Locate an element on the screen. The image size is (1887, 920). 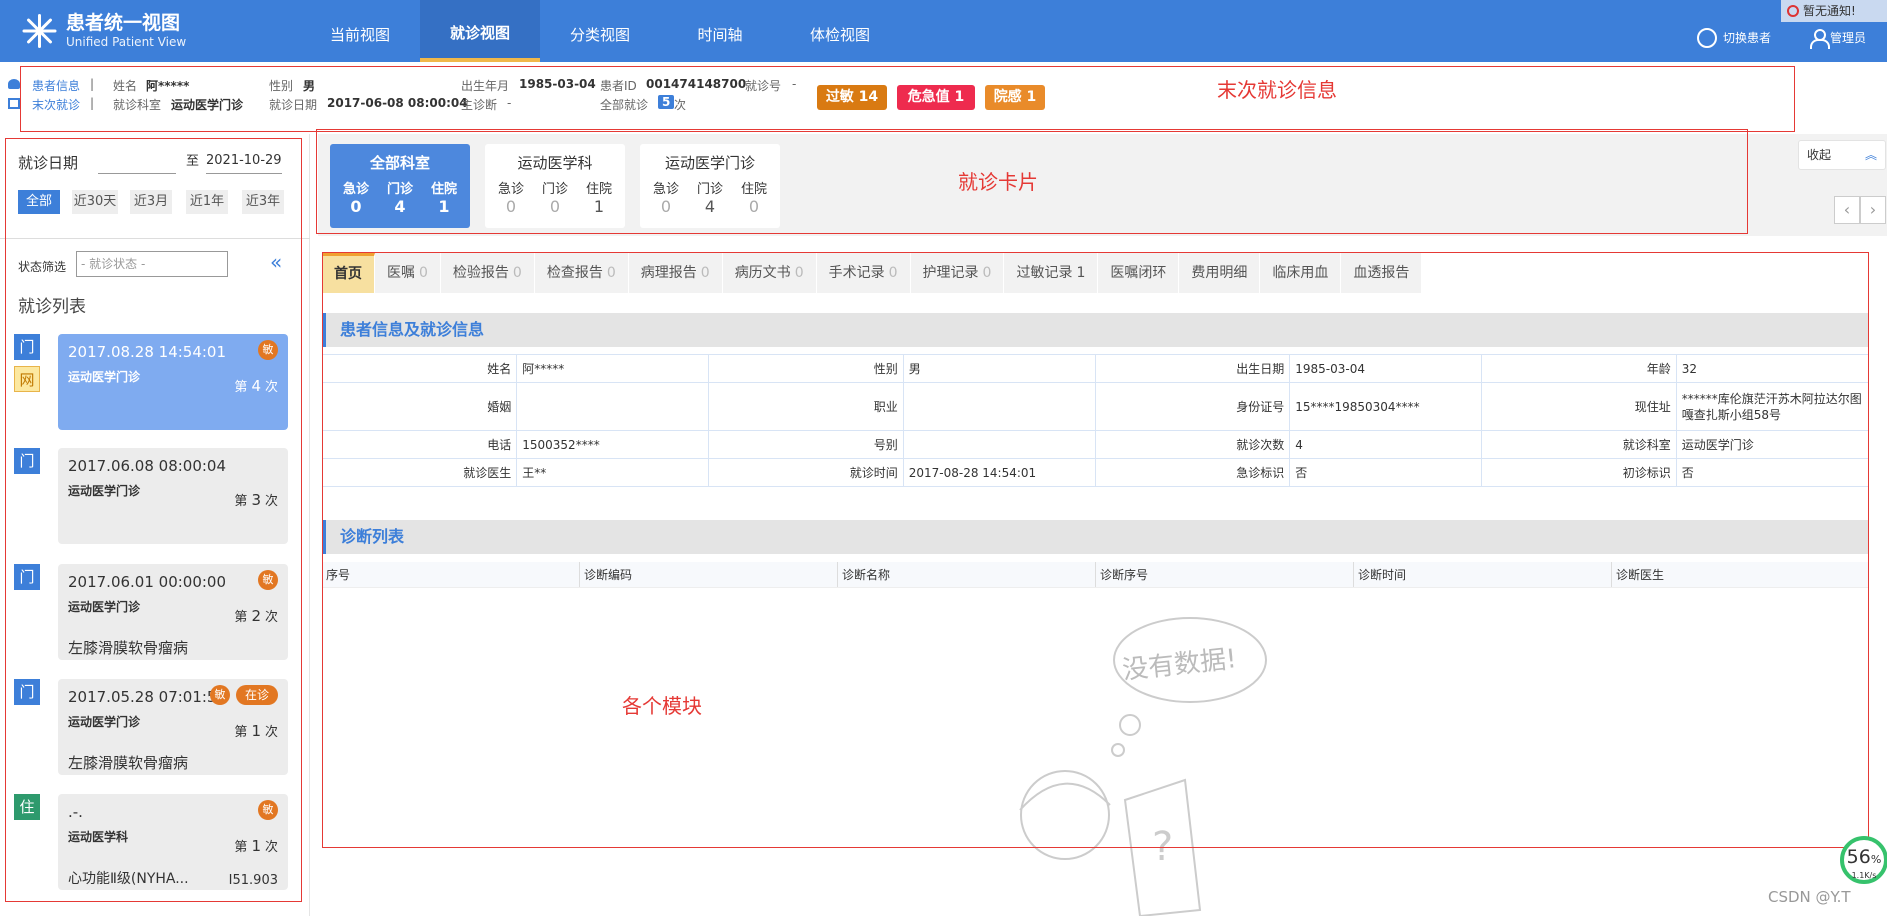
range-1y-button: 近1年 is located at coordinates (207, 202).